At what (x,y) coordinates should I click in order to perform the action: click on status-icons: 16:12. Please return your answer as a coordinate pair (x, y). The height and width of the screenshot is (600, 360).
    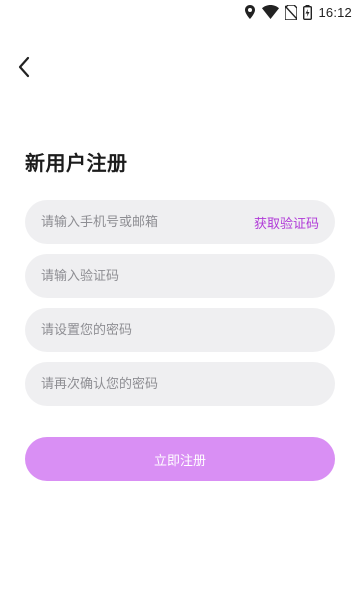
    Looking at the image, I should click on (298, 12).